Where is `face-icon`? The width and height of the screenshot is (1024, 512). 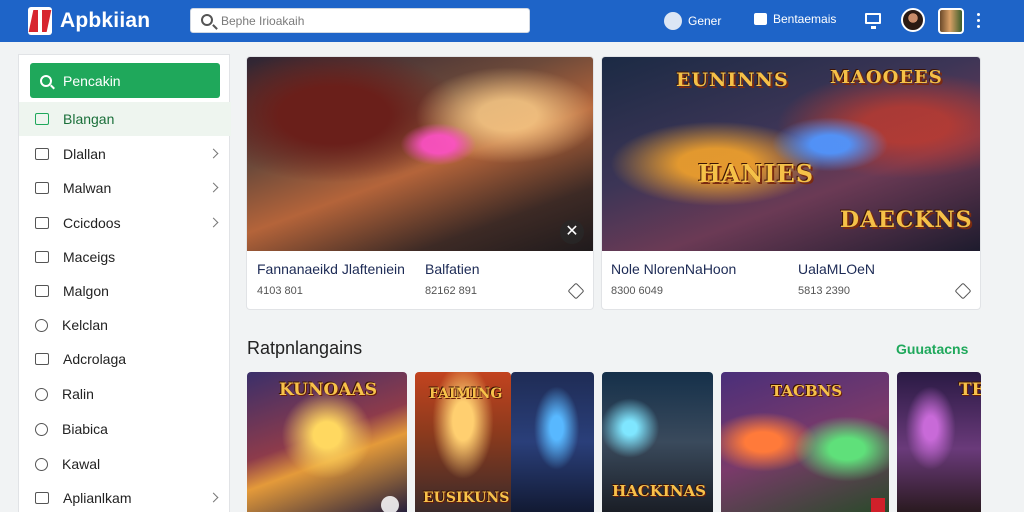
face-icon is located at coordinates (41, 325).